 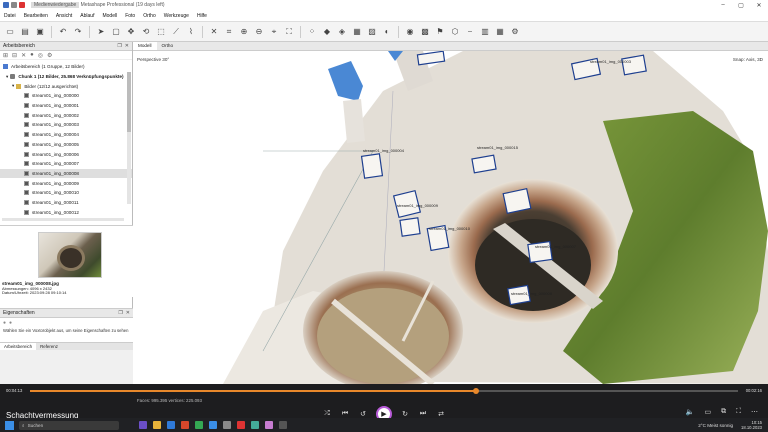 What do you see at coordinates (327, 414) in the screenshot?
I see `shuffle-icon: ⤮` at bounding box center [327, 414].